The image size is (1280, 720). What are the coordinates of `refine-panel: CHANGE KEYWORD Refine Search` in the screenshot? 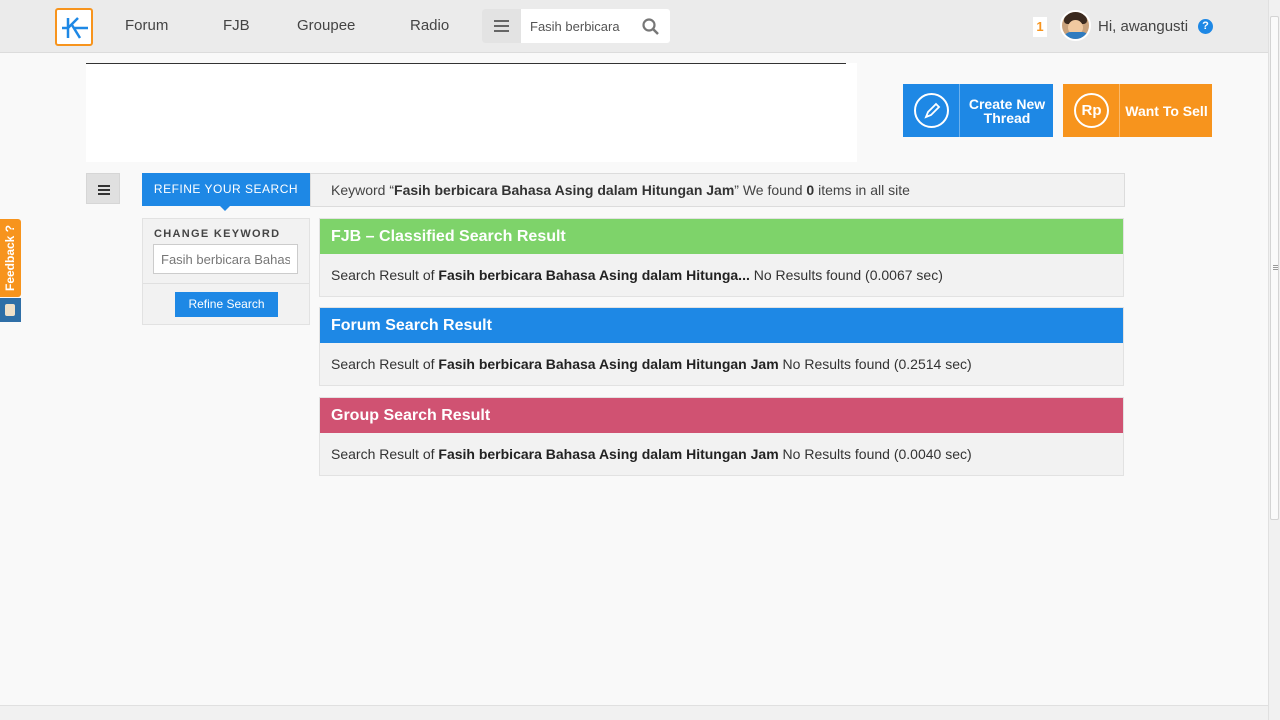 It's located at (226, 271).